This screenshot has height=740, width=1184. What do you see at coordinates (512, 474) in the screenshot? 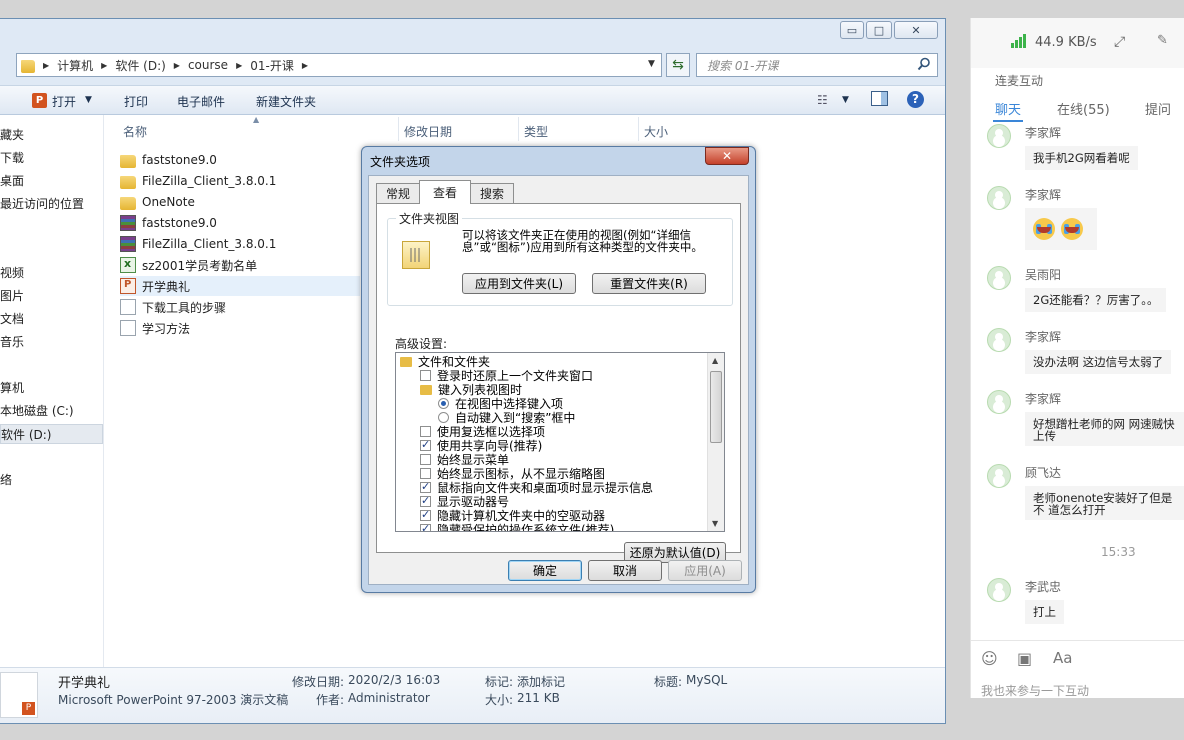
I see `option-always-show-icons: 始终显示图标，从不显示缩略图` at bounding box center [512, 474].